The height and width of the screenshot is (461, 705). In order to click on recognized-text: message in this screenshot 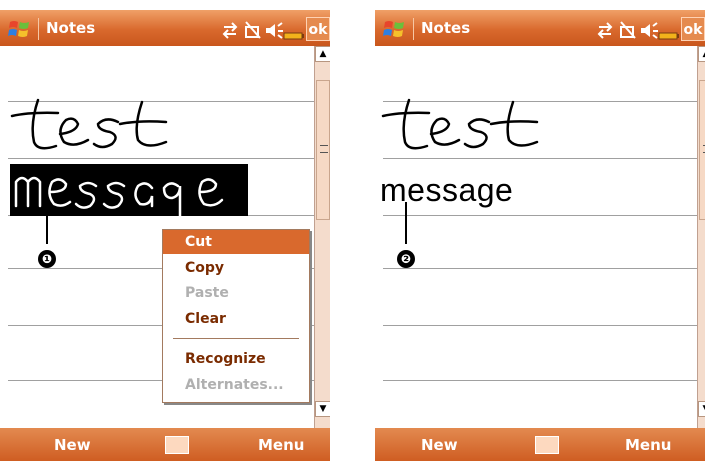, I will do `click(447, 190)`.